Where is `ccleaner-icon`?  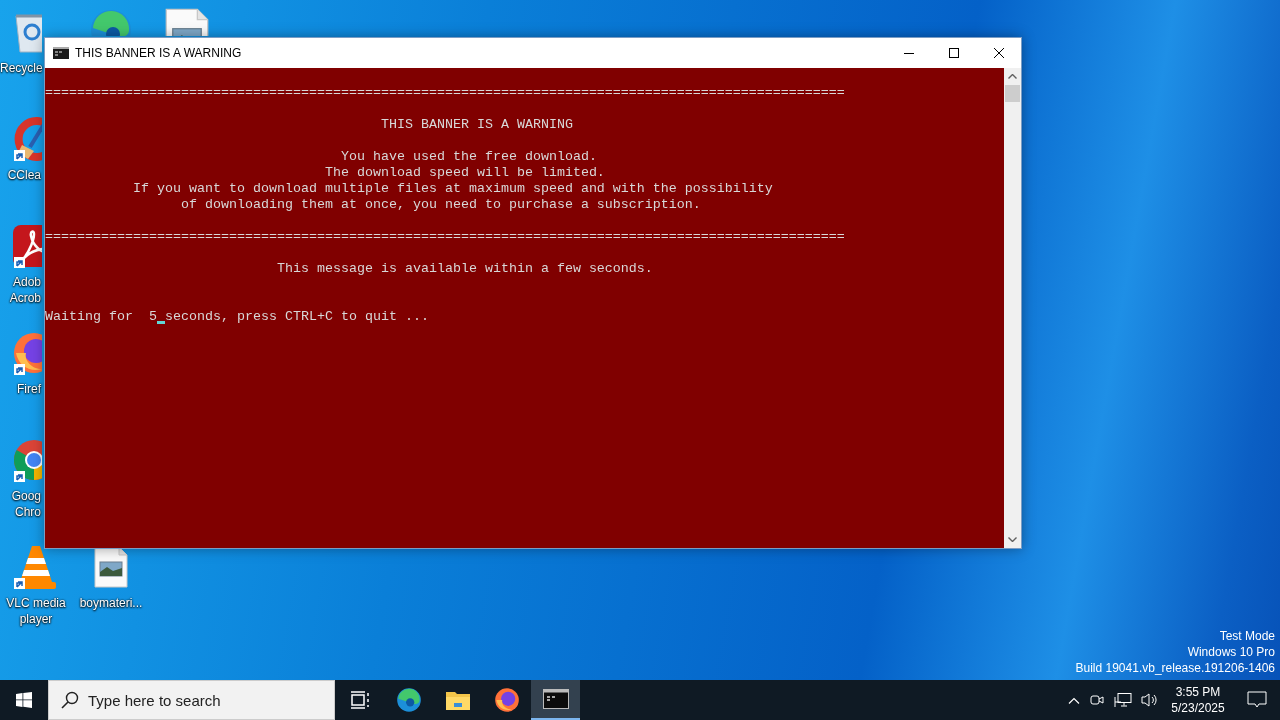 ccleaner-icon is located at coordinates (27, 139).